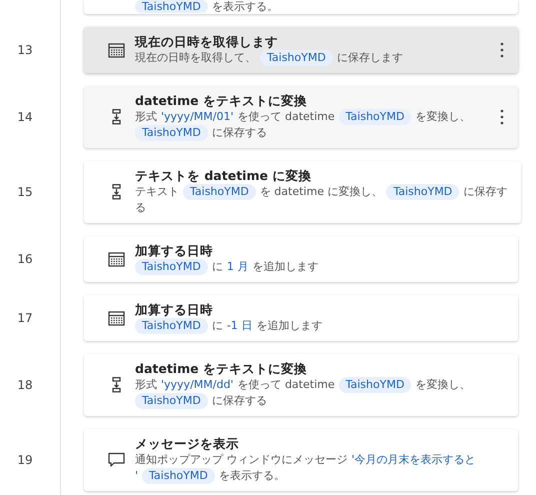  Describe the element at coordinates (25, 192) in the screenshot. I see `line-number: 15` at that location.